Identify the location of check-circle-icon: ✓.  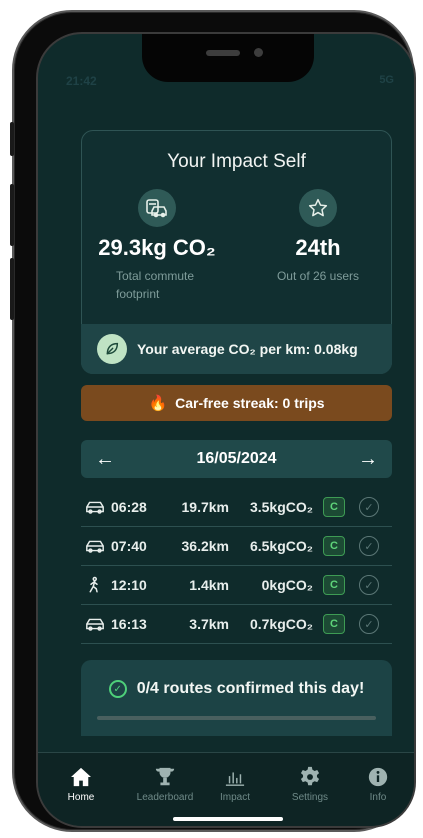
(117, 689).